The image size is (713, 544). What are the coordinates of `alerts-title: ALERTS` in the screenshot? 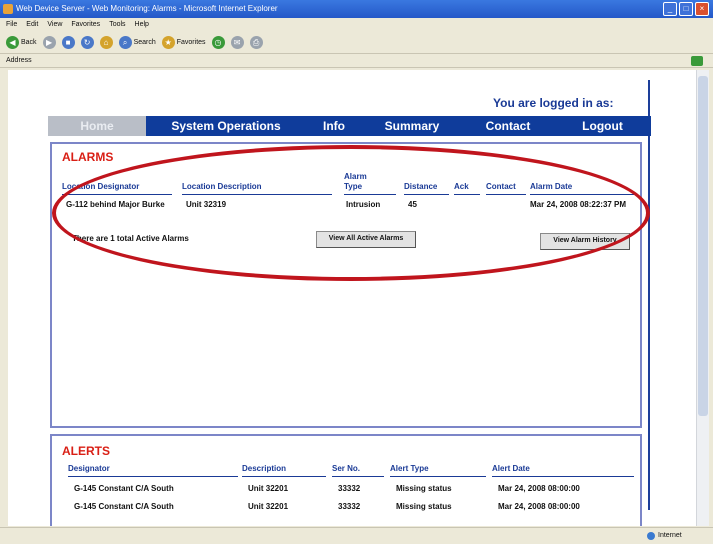 It's located at (86, 451).